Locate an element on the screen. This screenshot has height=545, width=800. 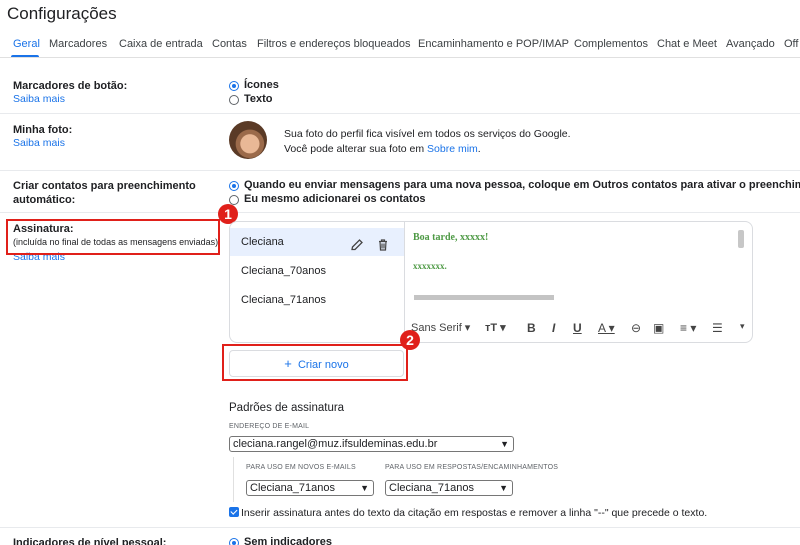
delete-icon is located at coordinates (383, 243).